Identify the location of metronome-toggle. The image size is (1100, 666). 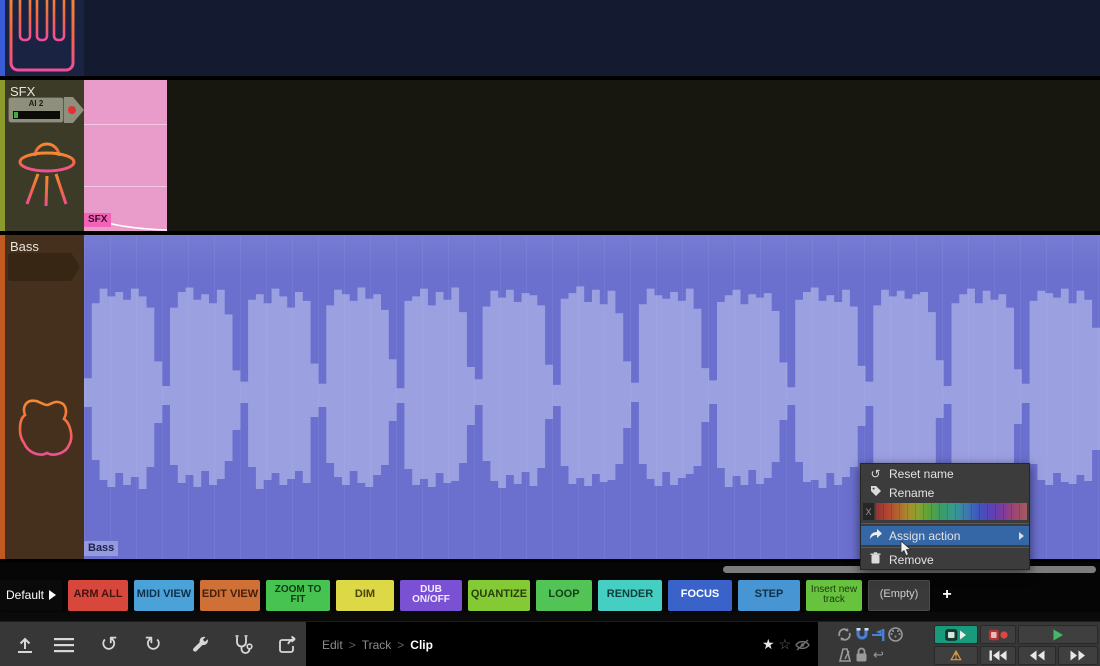
(844, 654).